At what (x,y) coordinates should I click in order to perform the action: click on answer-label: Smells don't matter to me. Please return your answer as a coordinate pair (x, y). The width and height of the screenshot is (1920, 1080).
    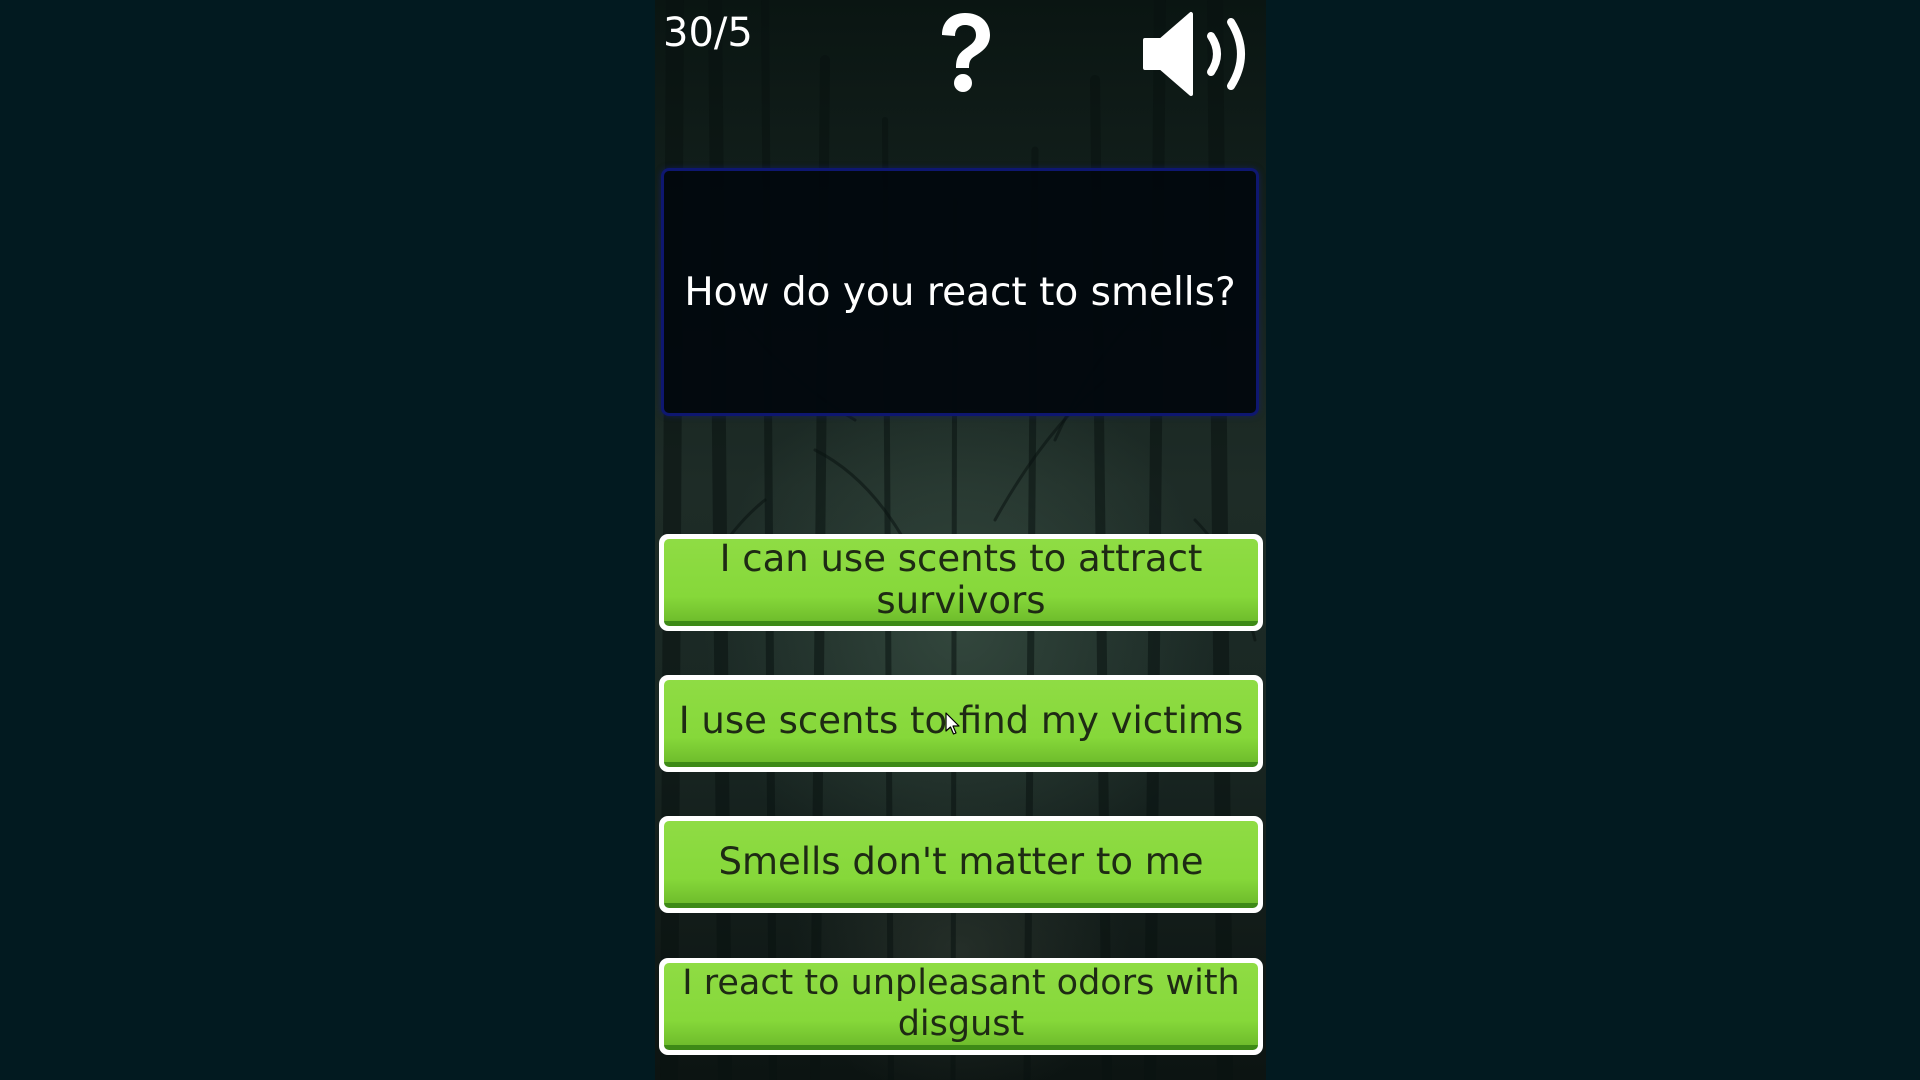
    Looking at the image, I should click on (961, 864).